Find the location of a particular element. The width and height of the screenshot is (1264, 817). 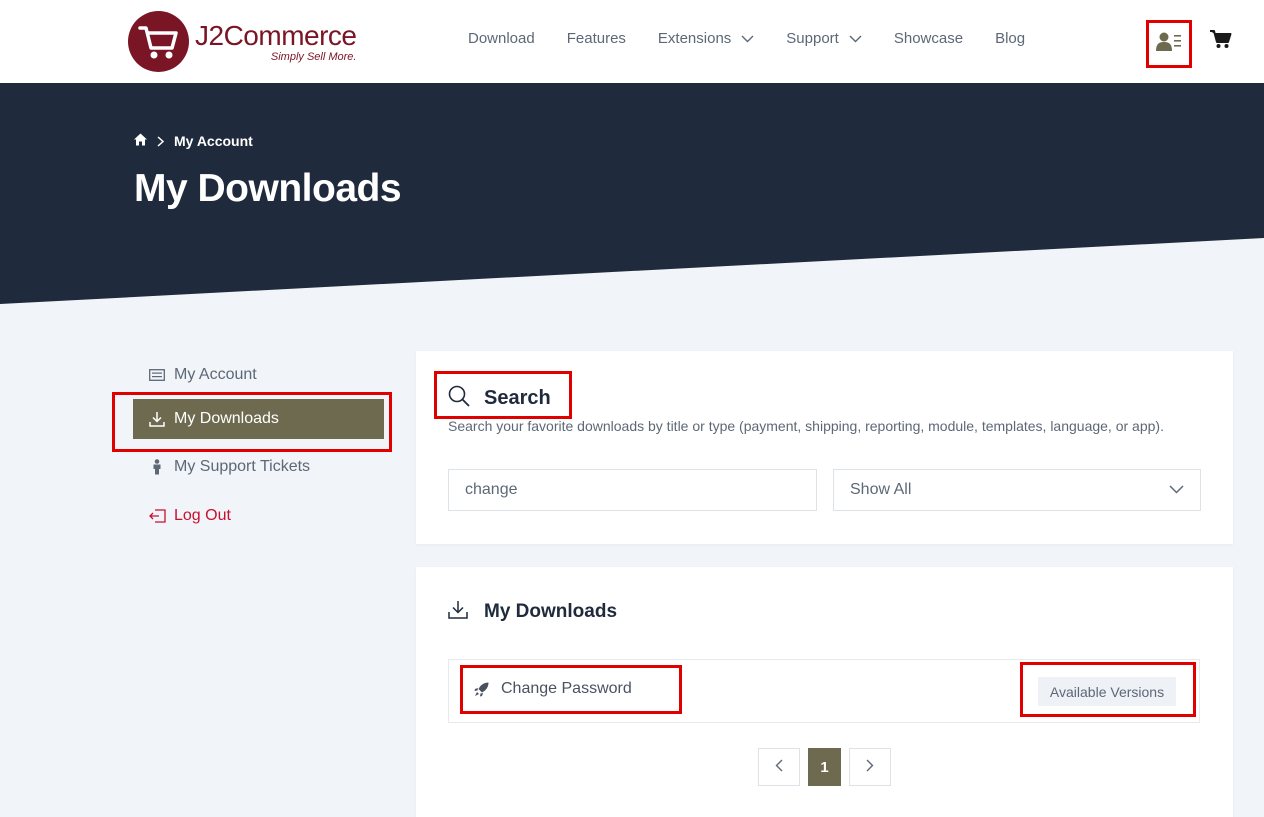

cart-icon is located at coordinates (1221, 41).